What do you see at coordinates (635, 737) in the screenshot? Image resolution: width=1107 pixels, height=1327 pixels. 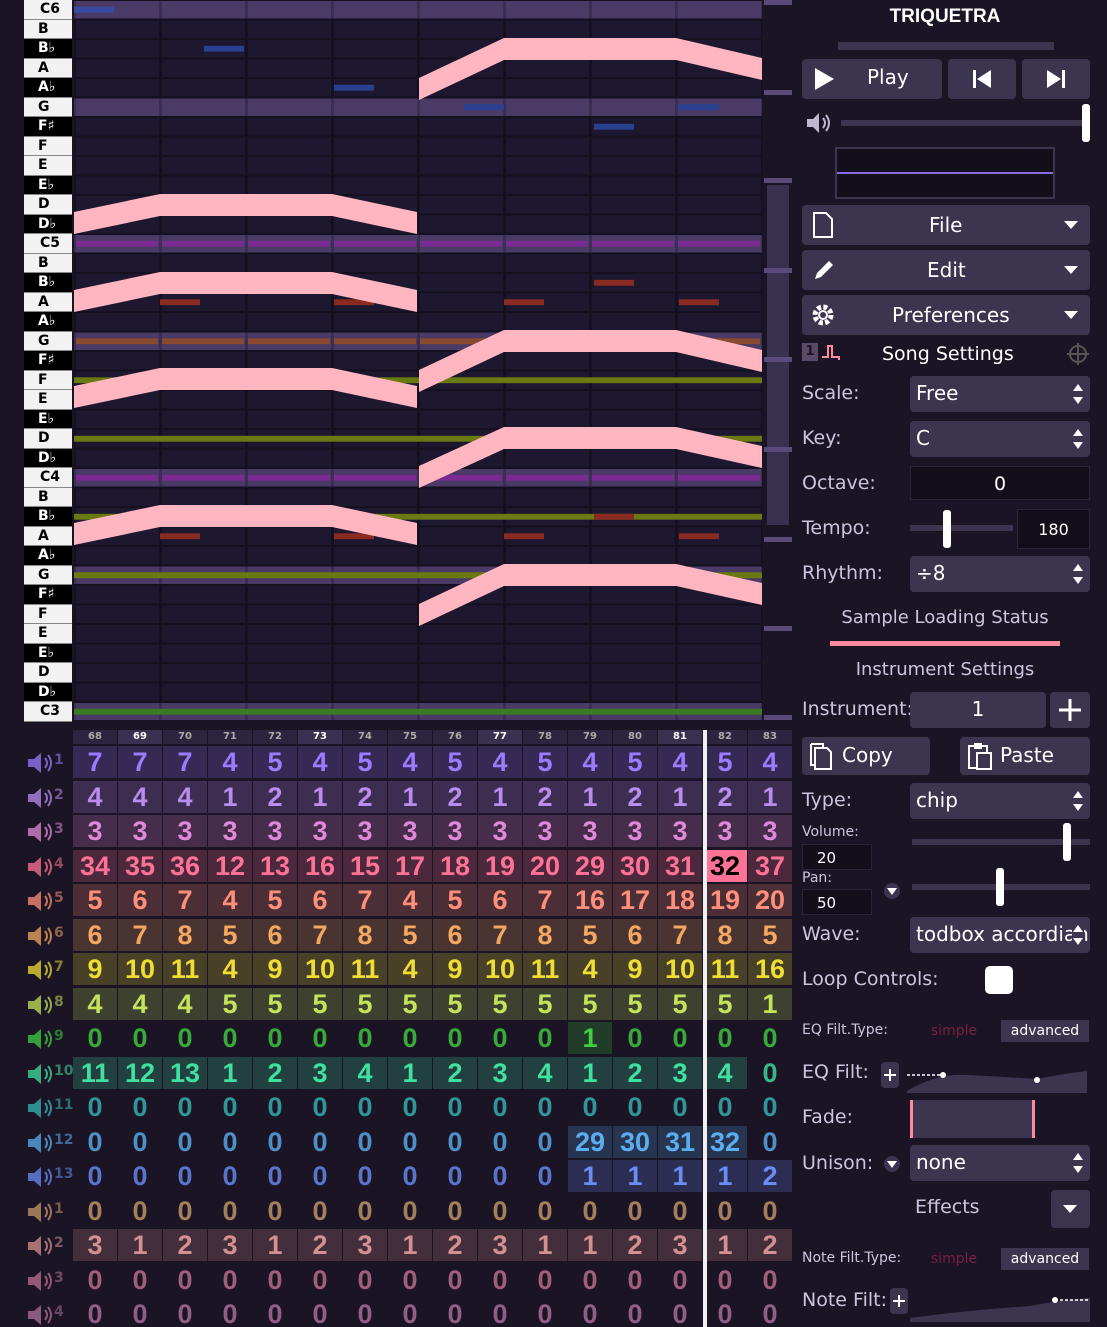 I see `bar-number: 80` at bounding box center [635, 737].